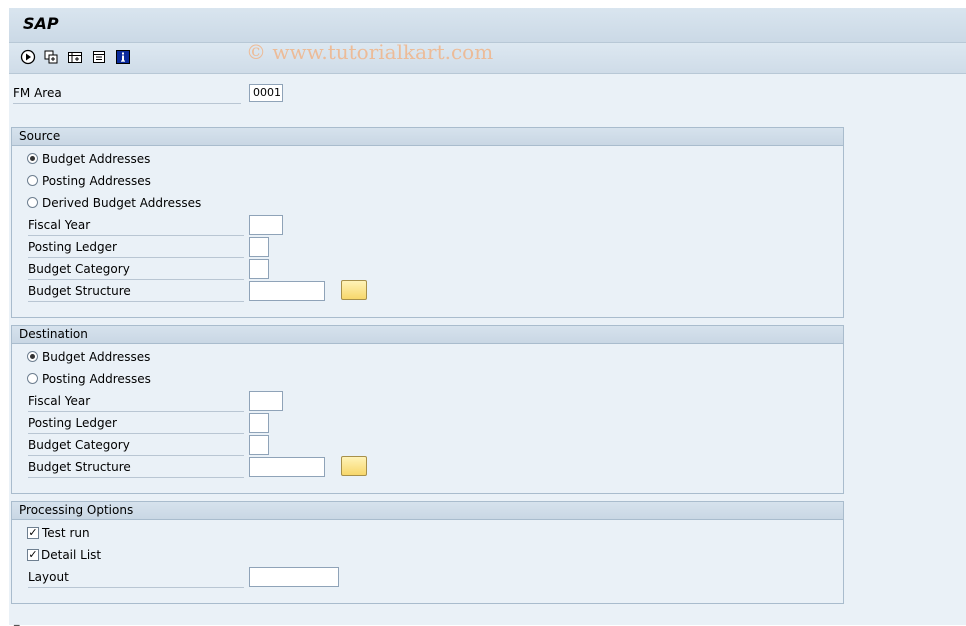 The height and width of the screenshot is (626, 966). What do you see at coordinates (123, 57) in the screenshot?
I see `info-icon` at bounding box center [123, 57].